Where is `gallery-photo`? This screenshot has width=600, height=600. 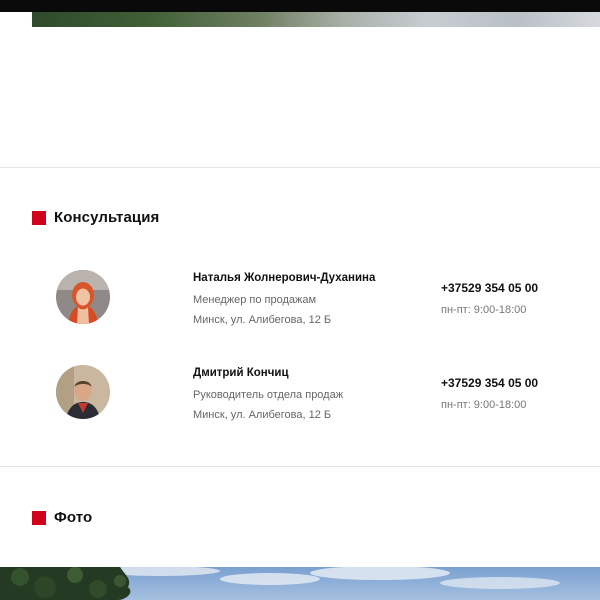 gallery-photo is located at coordinates (300, 583).